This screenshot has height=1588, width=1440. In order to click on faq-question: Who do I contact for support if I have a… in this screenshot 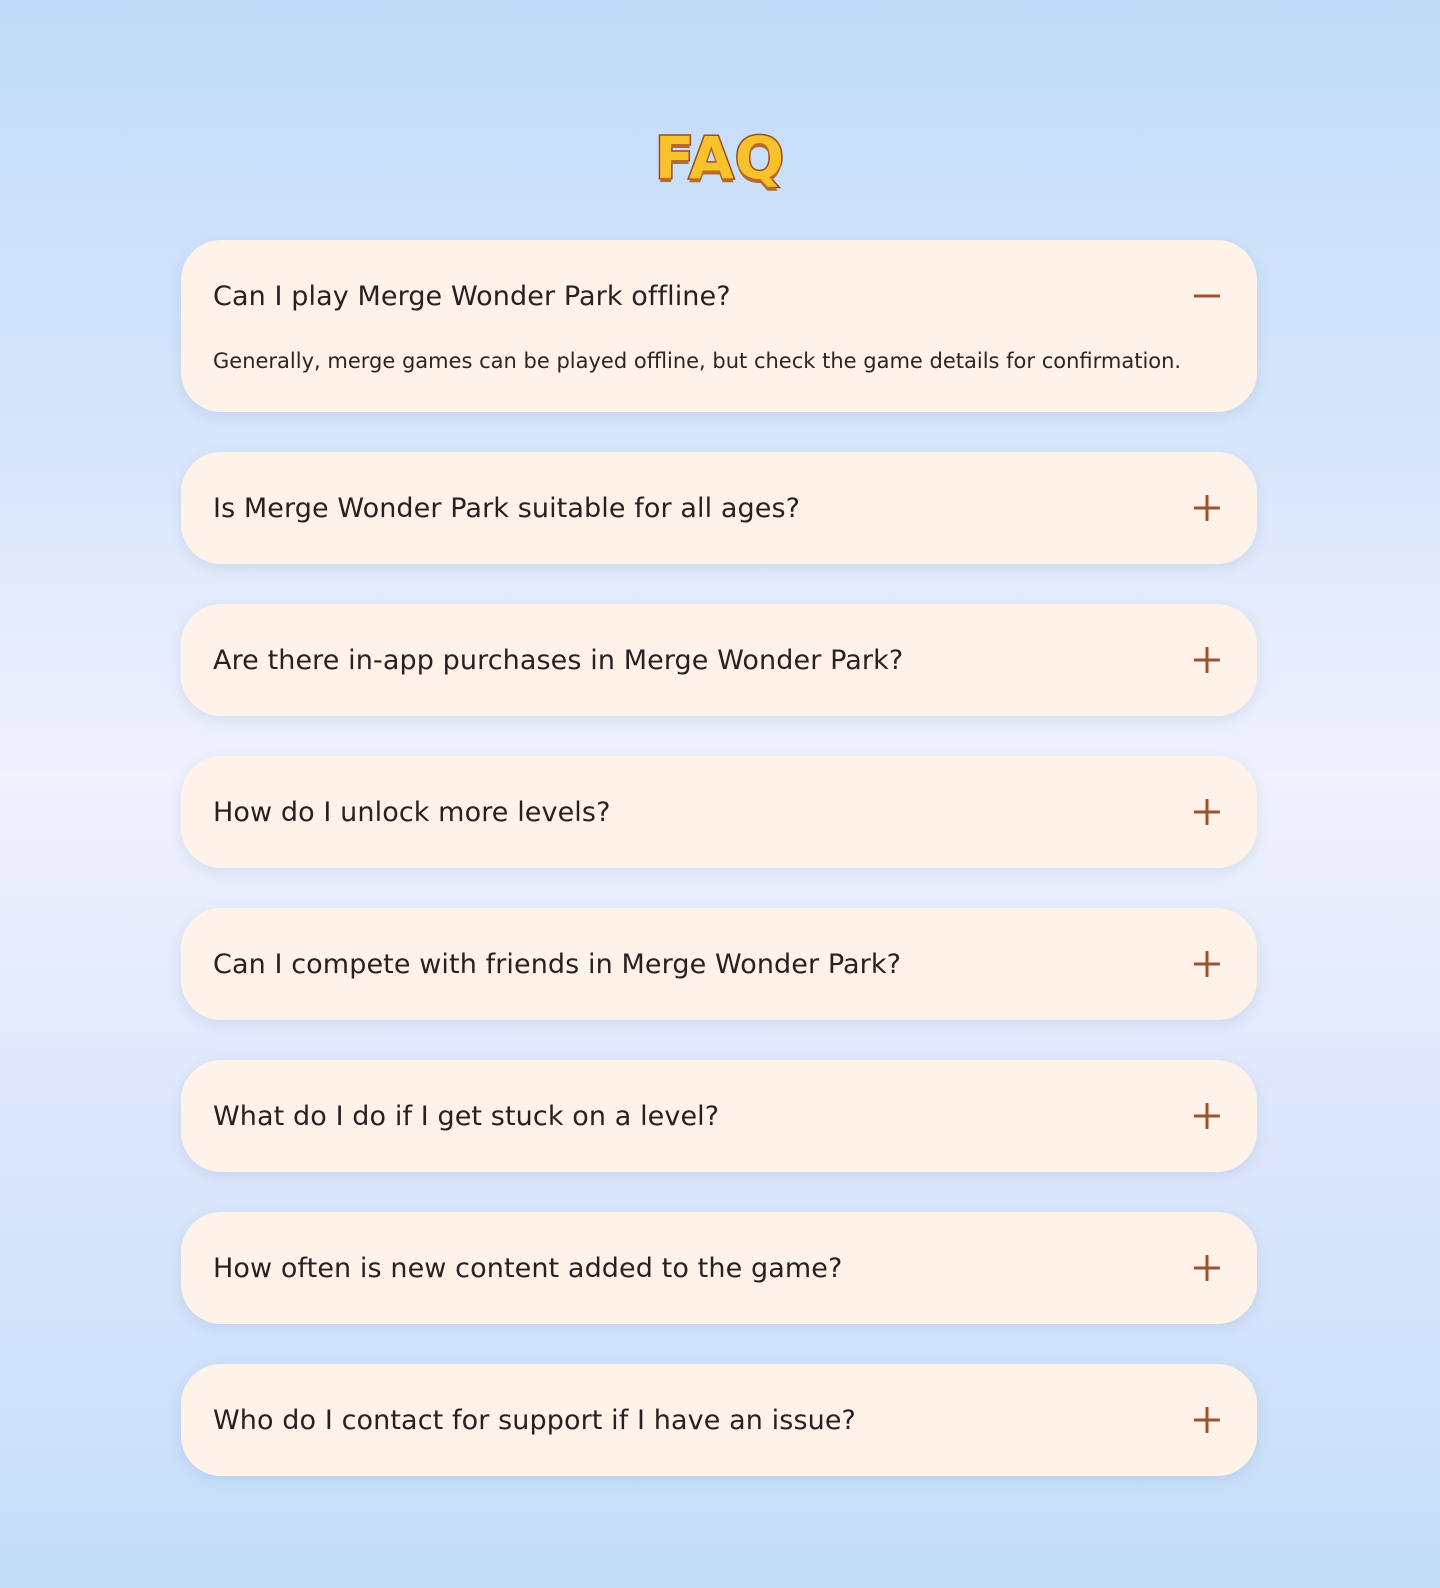, I will do `click(534, 1420)`.